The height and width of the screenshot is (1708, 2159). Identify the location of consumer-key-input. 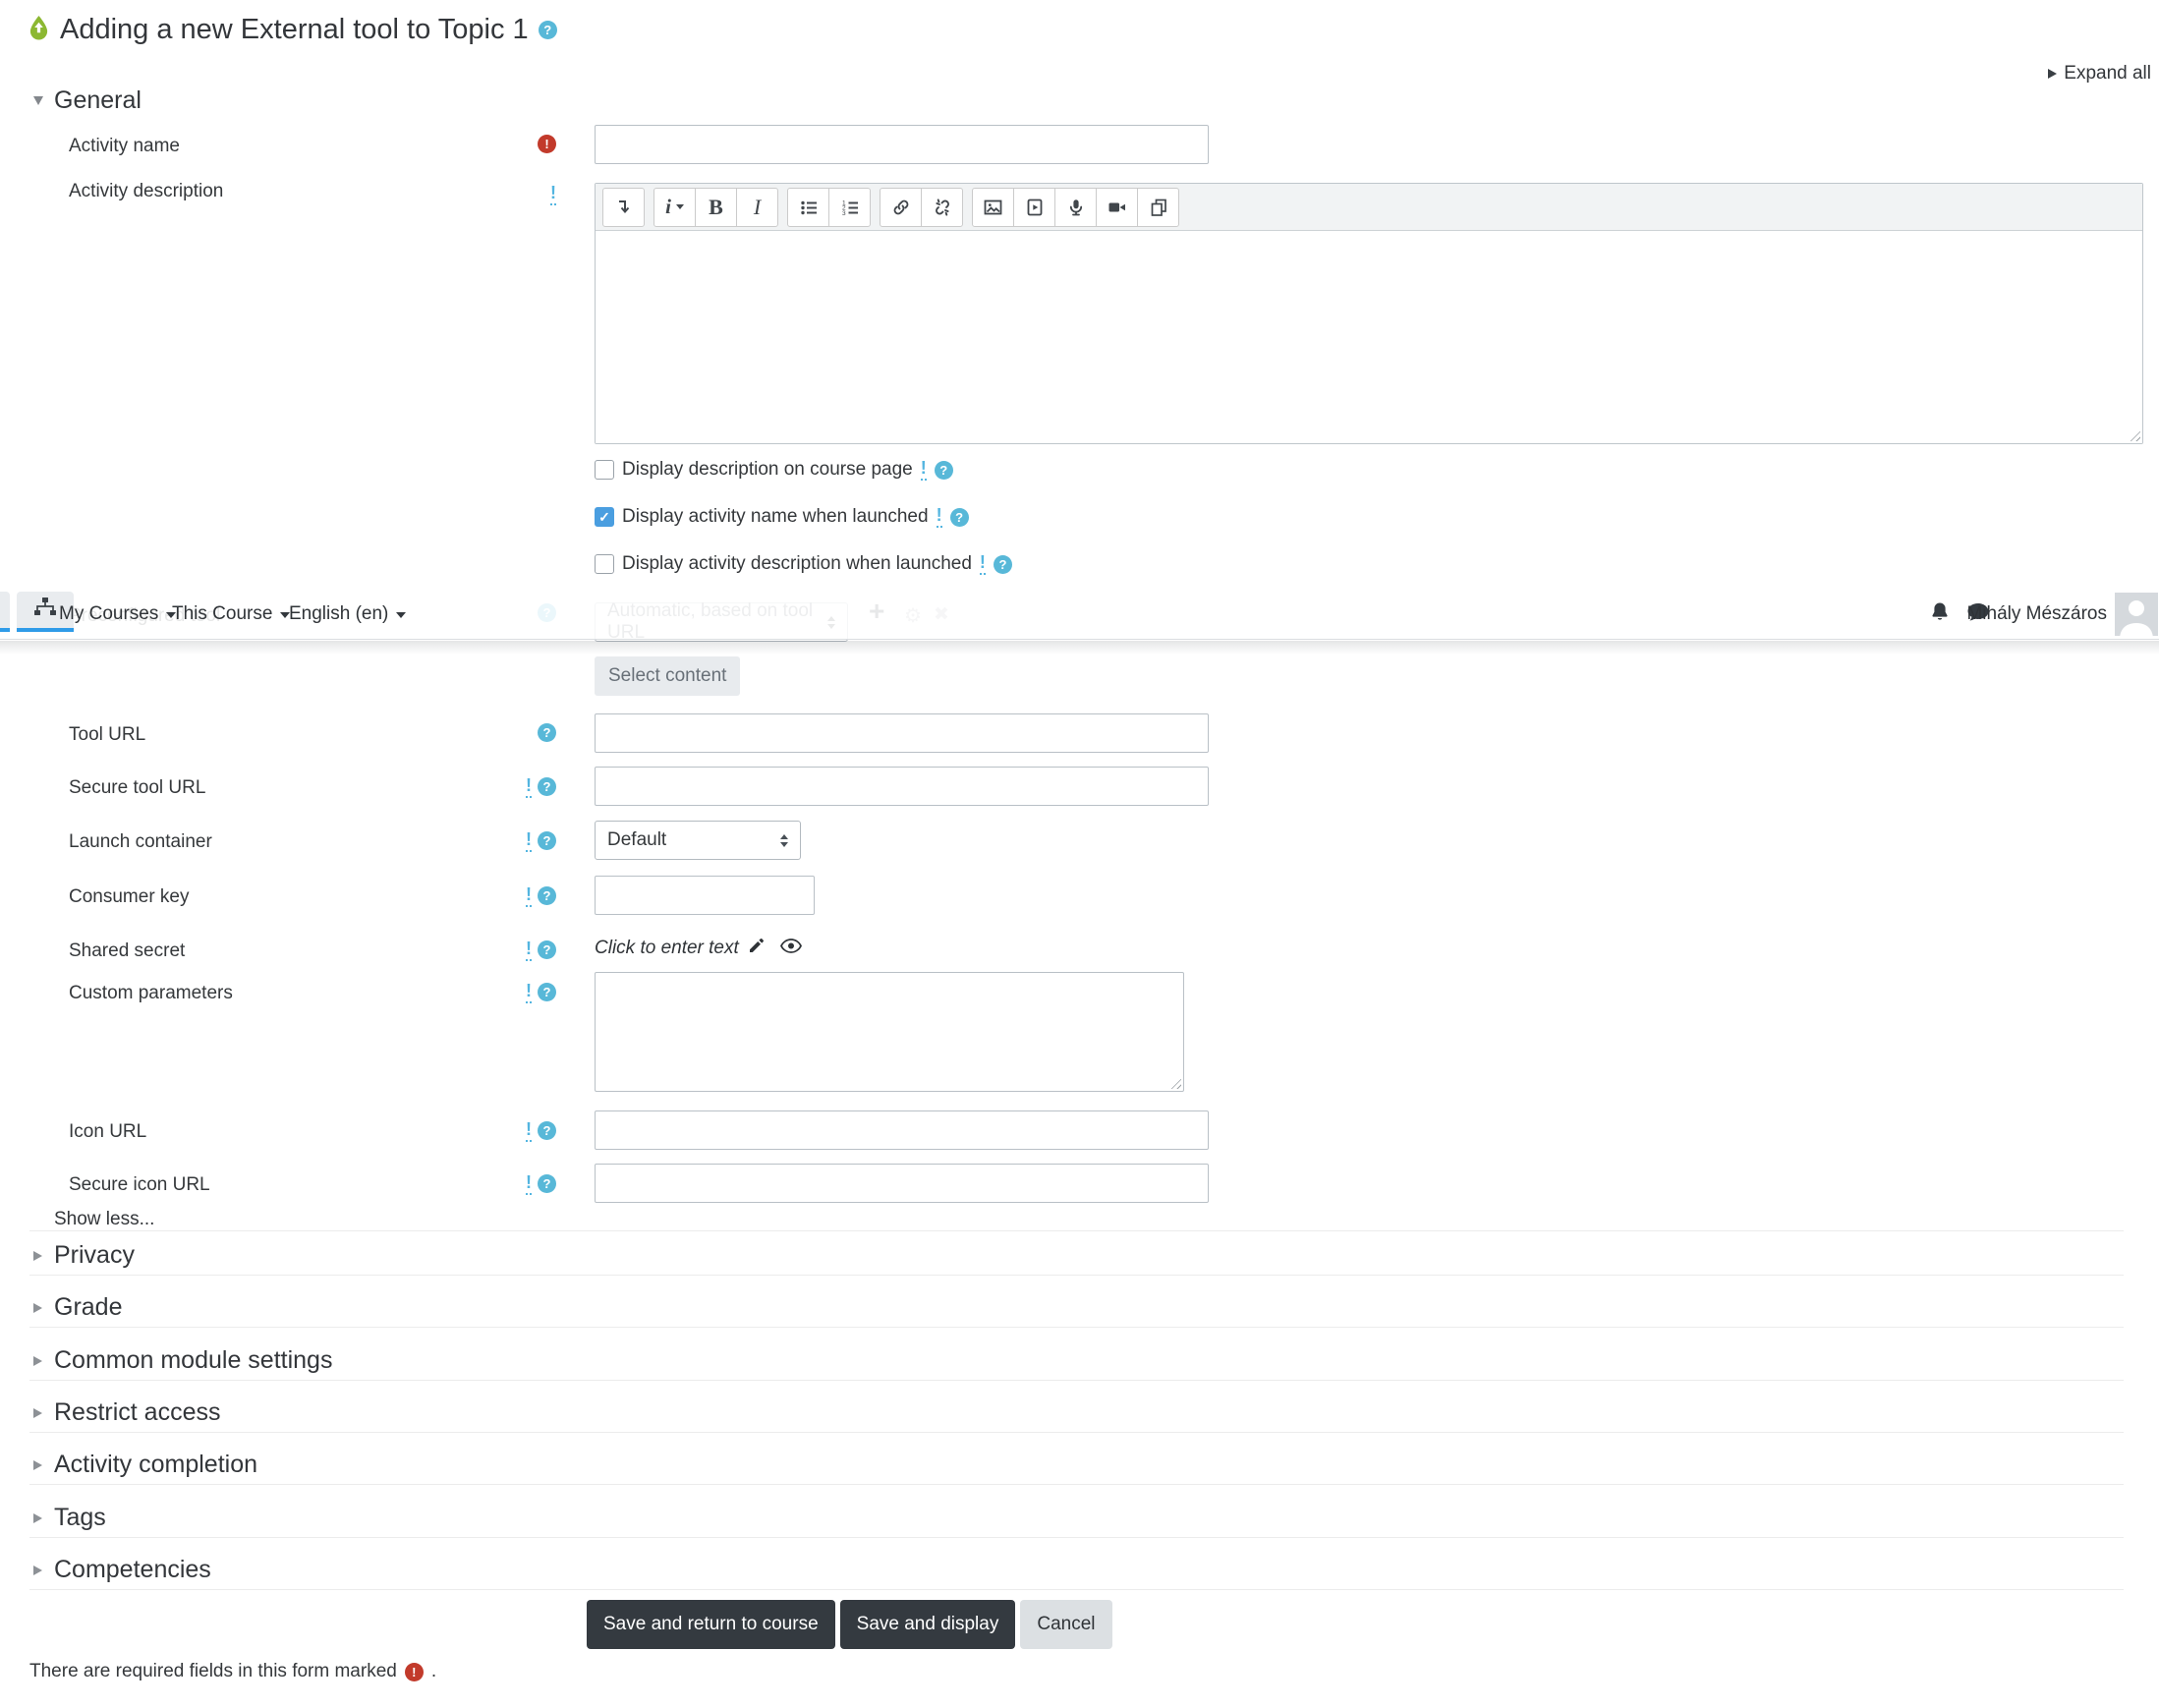
(705, 895).